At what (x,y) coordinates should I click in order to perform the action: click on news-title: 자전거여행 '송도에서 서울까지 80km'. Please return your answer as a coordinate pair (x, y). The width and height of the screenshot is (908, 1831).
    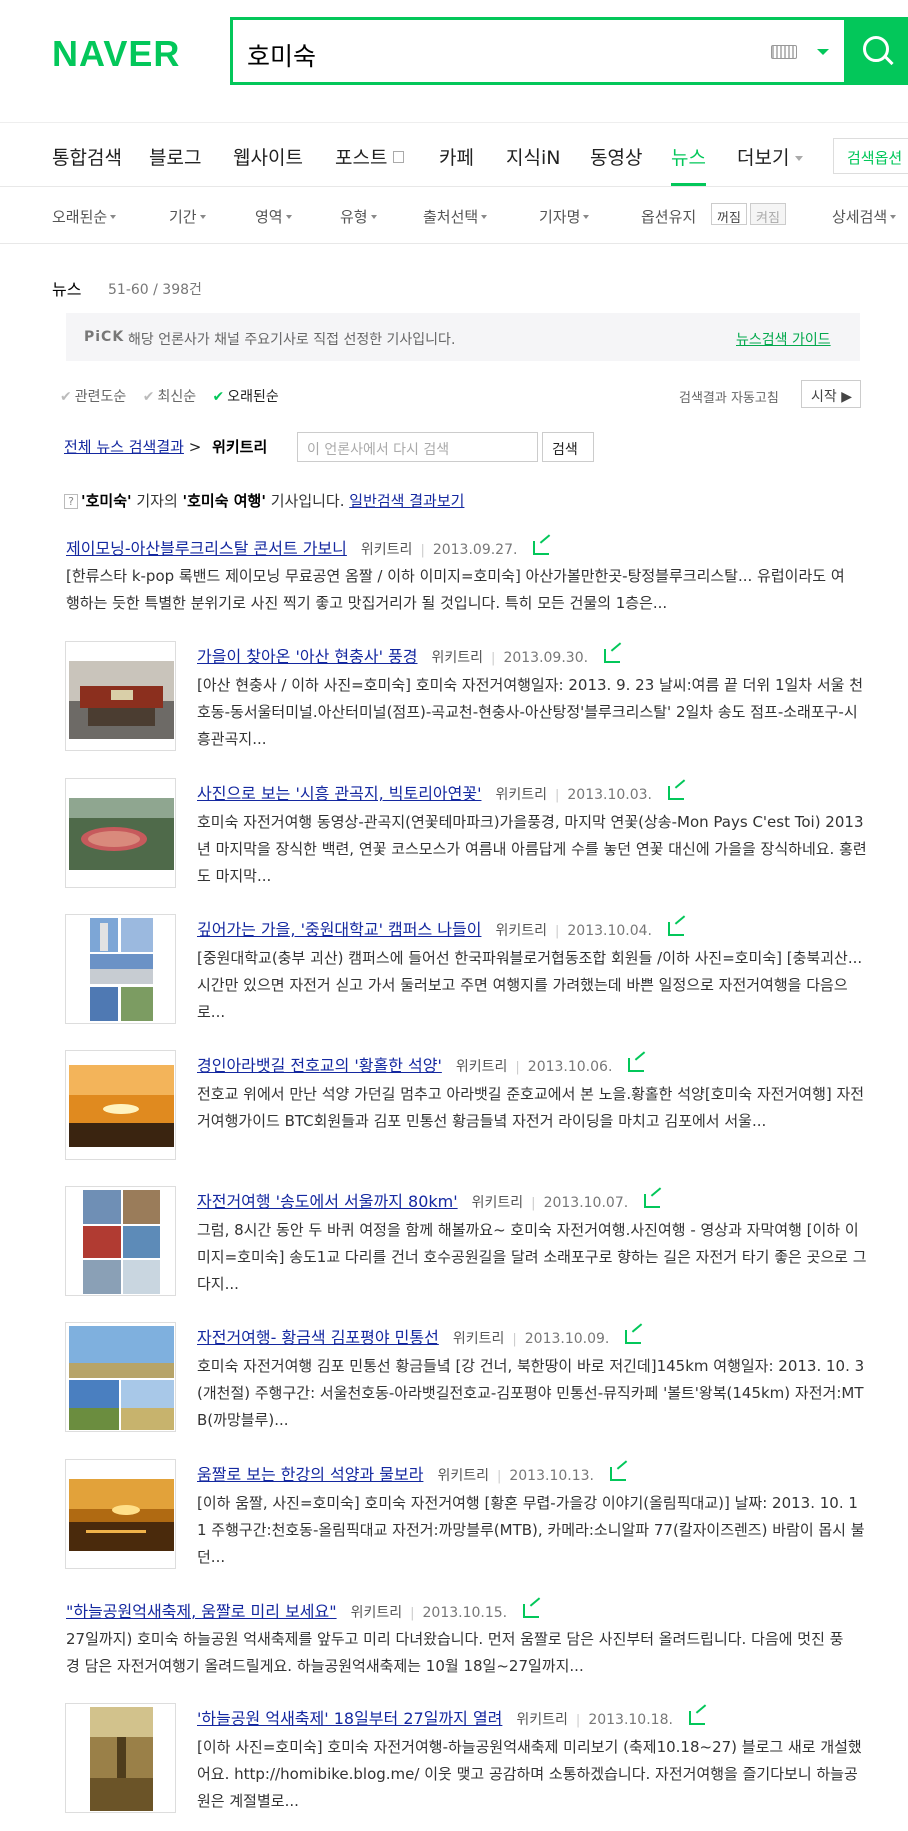
    Looking at the image, I should click on (327, 1201).